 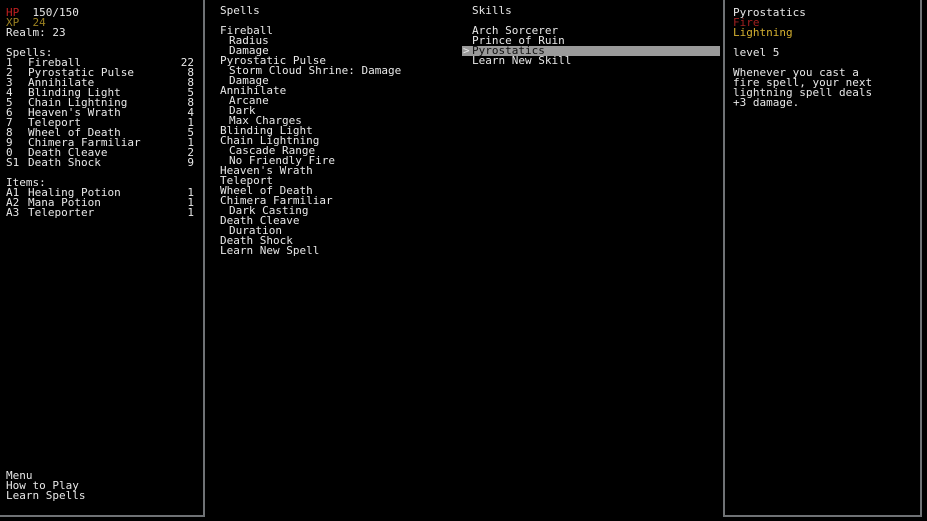 What do you see at coordinates (101, 485) in the screenshot?
I see `left-menu: Menu How to Play Learn Spells` at bounding box center [101, 485].